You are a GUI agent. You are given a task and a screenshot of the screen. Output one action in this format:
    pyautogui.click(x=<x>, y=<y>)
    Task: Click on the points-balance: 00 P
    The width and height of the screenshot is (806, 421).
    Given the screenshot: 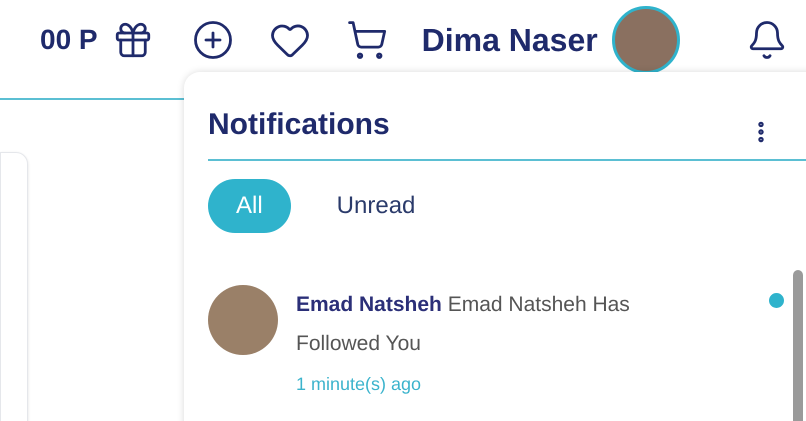 What is the action you would take?
    pyautogui.click(x=69, y=40)
    